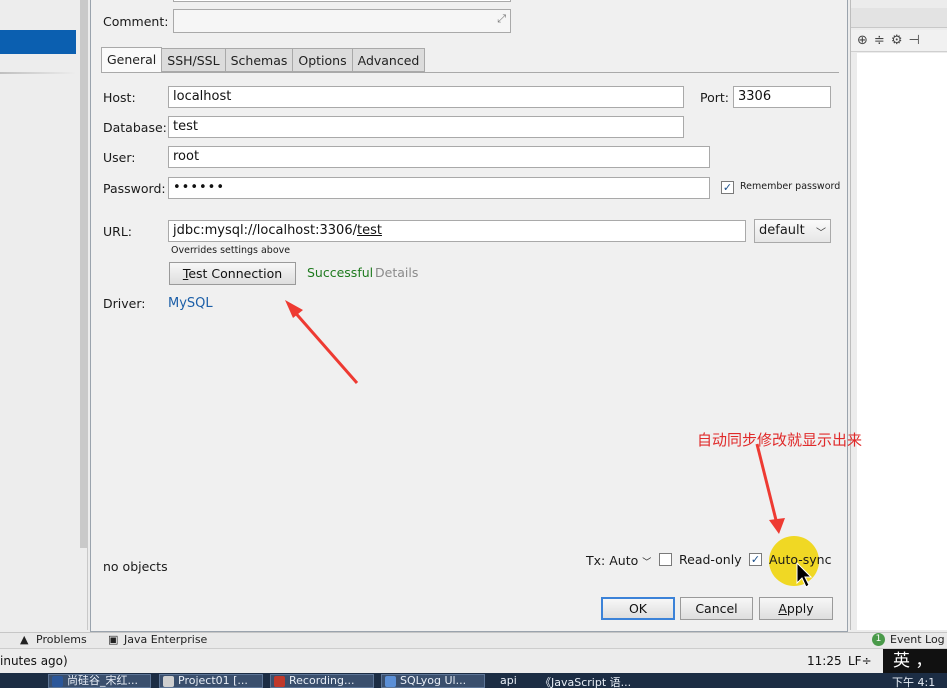 This screenshot has height=688, width=947. Describe the element at coordinates (61, 639) in the screenshot. I see `problems-tab: Problems` at that location.